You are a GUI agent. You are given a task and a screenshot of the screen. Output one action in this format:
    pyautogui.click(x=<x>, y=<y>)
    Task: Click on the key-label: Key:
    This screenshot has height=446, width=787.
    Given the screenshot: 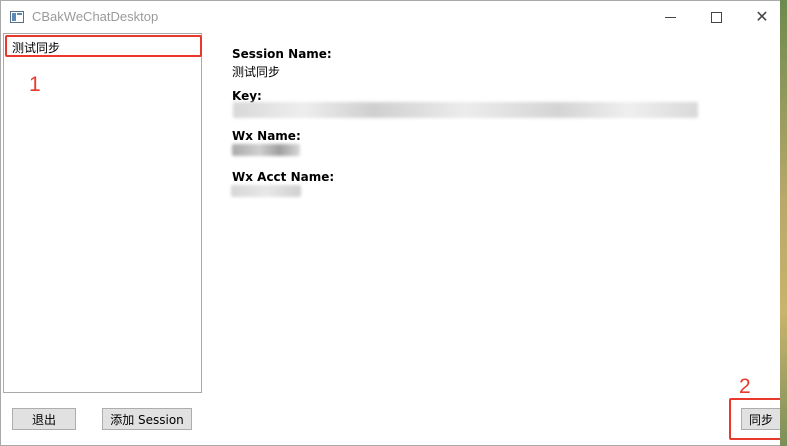 What is the action you would take?
    pyautogui.click(x=247, y=96)
    